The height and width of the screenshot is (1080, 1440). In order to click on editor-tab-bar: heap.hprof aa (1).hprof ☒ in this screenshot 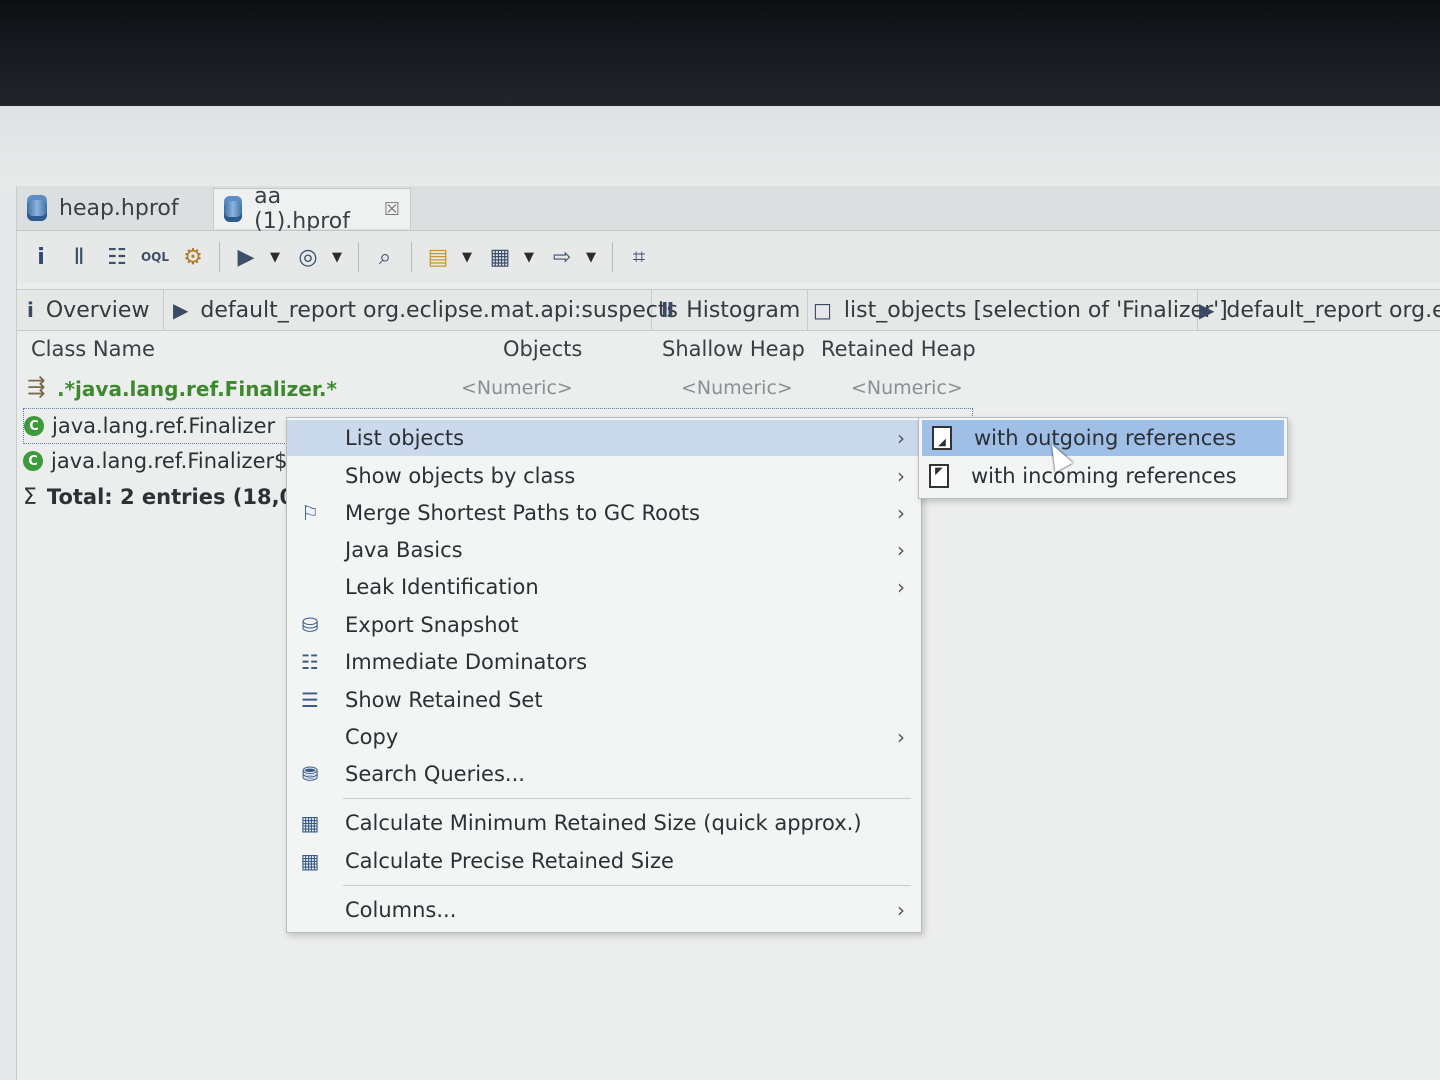, I will do `click(728, 209)`.